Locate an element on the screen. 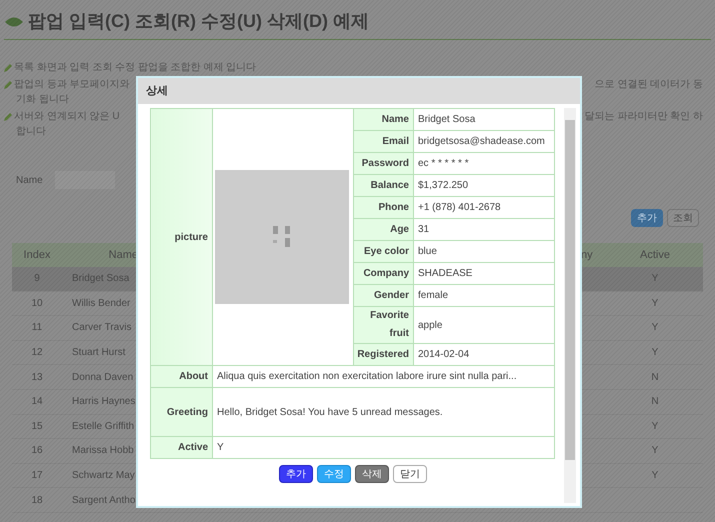 This screenshot has width=715, height=522. field-value: female is located at coordinates (484, 295).